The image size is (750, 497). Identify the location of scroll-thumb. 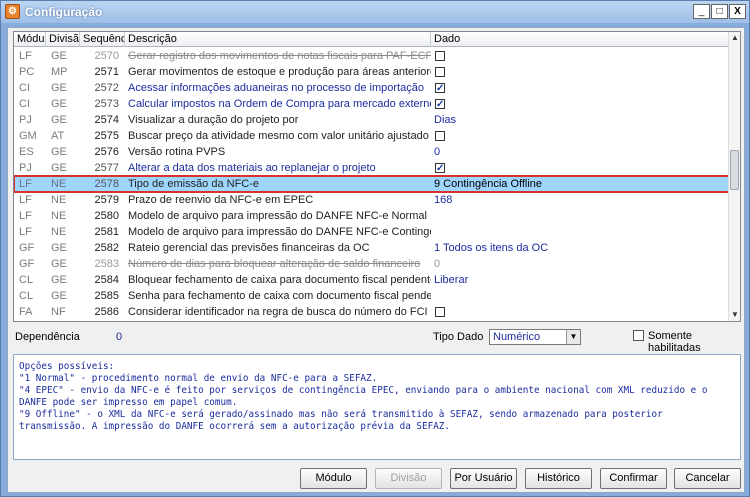
(734, 170).